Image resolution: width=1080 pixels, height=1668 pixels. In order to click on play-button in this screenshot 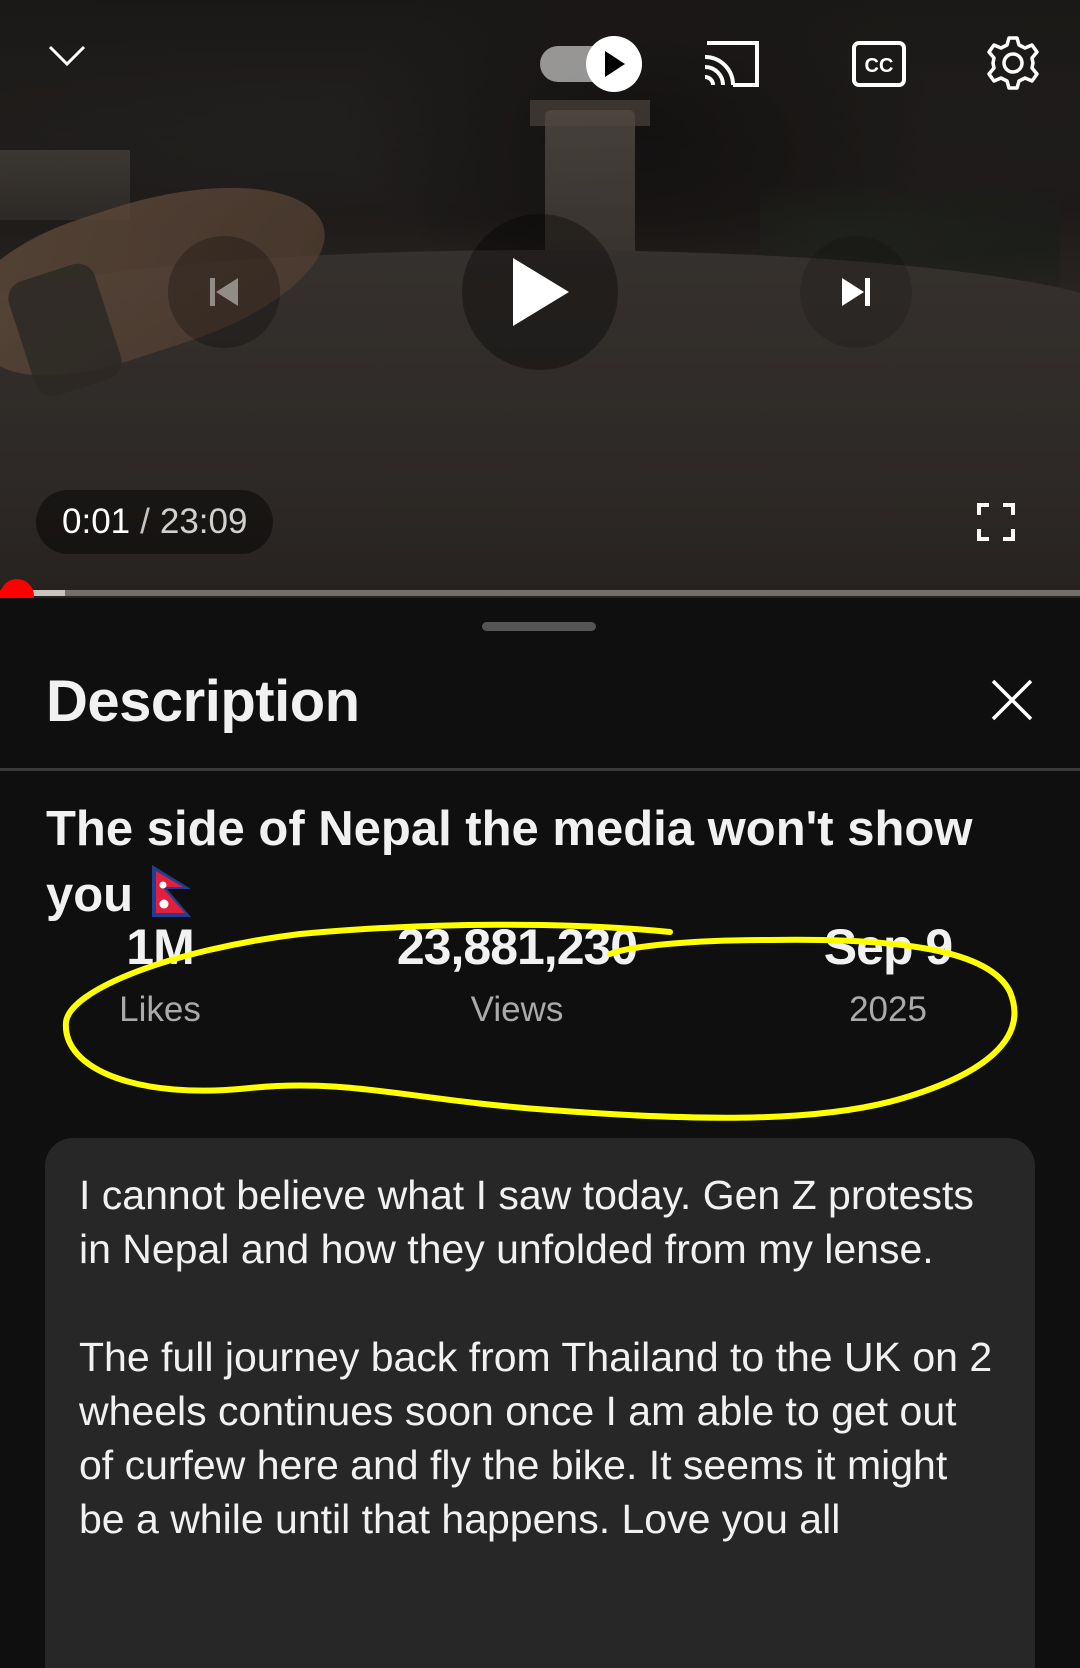, I will do `click(540, 292)`.